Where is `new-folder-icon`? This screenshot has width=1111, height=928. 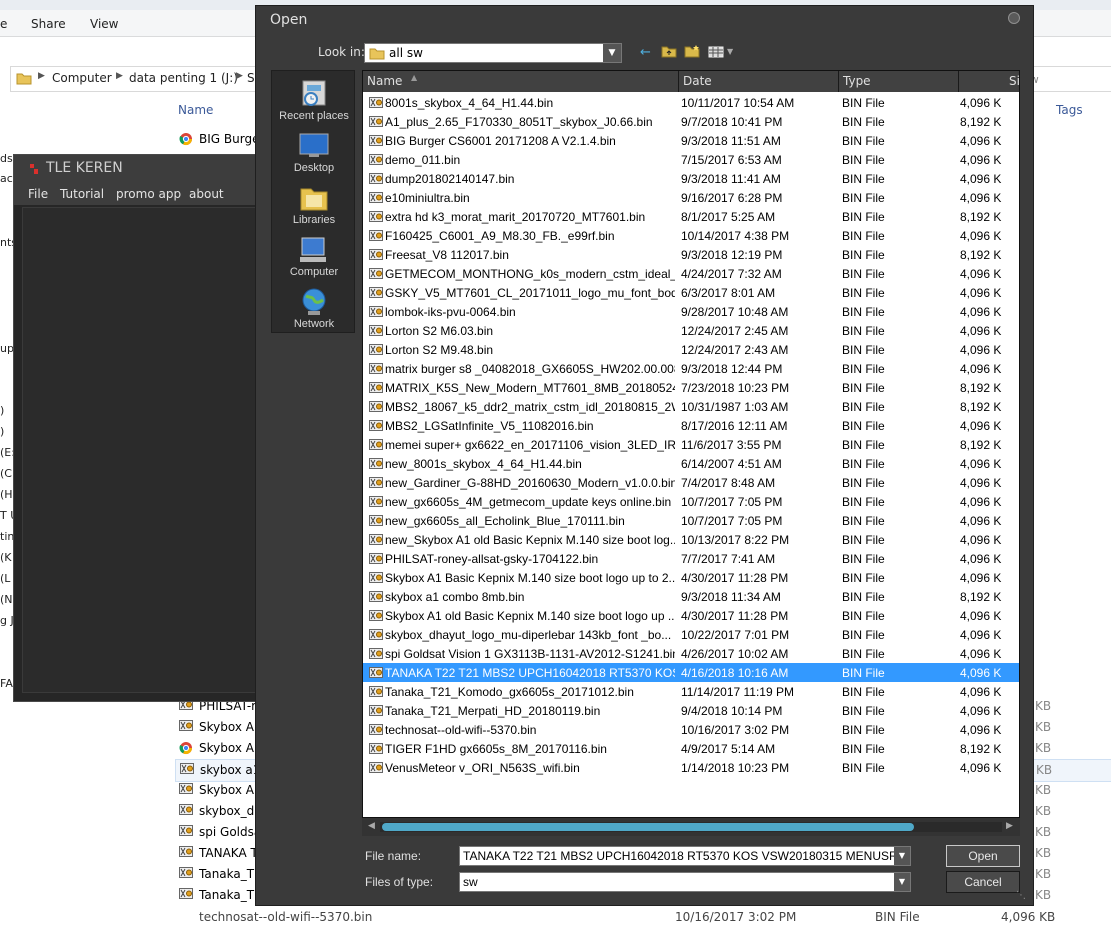 new-folder-icon is located at coordinates (692, 51).